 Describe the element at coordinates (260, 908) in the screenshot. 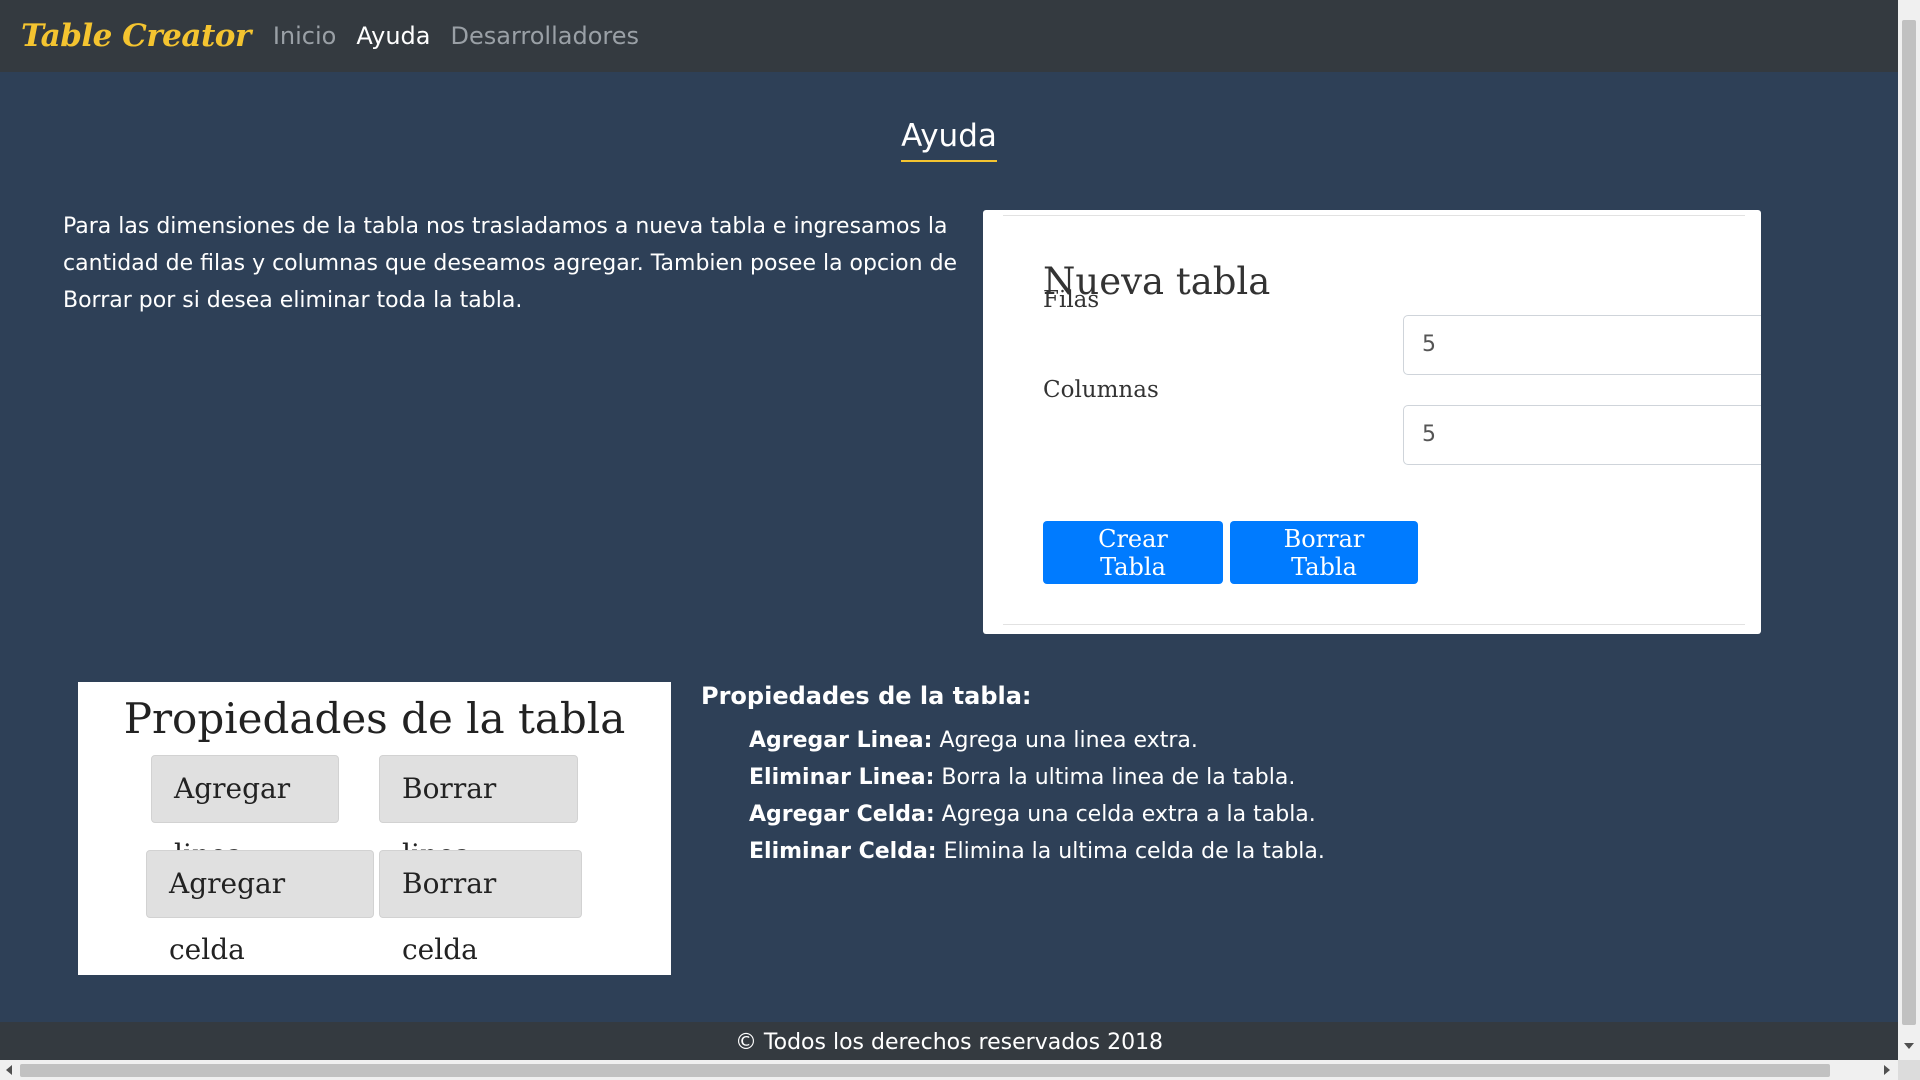

I see `add-cell-button: Agregar celda` at that location.